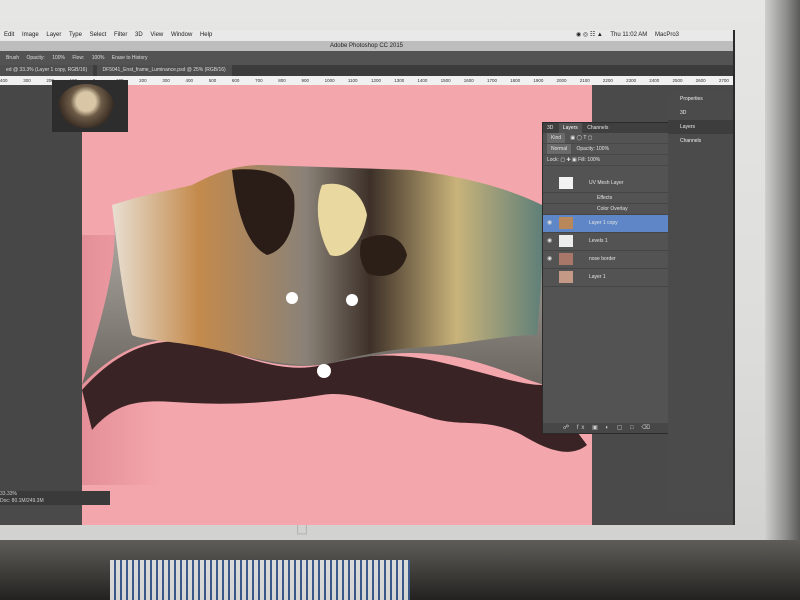  Describe the element at coordinates (235, 80) in the screenshot. I see `ruler-tick-label: 600` at that location.